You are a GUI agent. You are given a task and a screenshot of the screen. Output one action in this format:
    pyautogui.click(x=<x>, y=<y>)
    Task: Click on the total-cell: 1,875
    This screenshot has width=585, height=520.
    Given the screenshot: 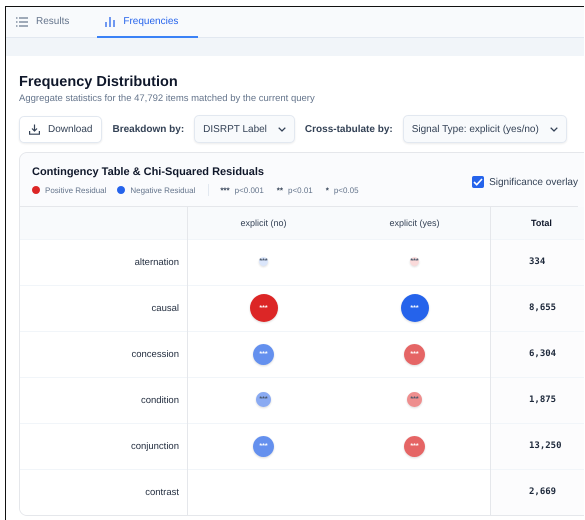 What is the action you would take?
    pyautogui.click(x=537, y=400)
    